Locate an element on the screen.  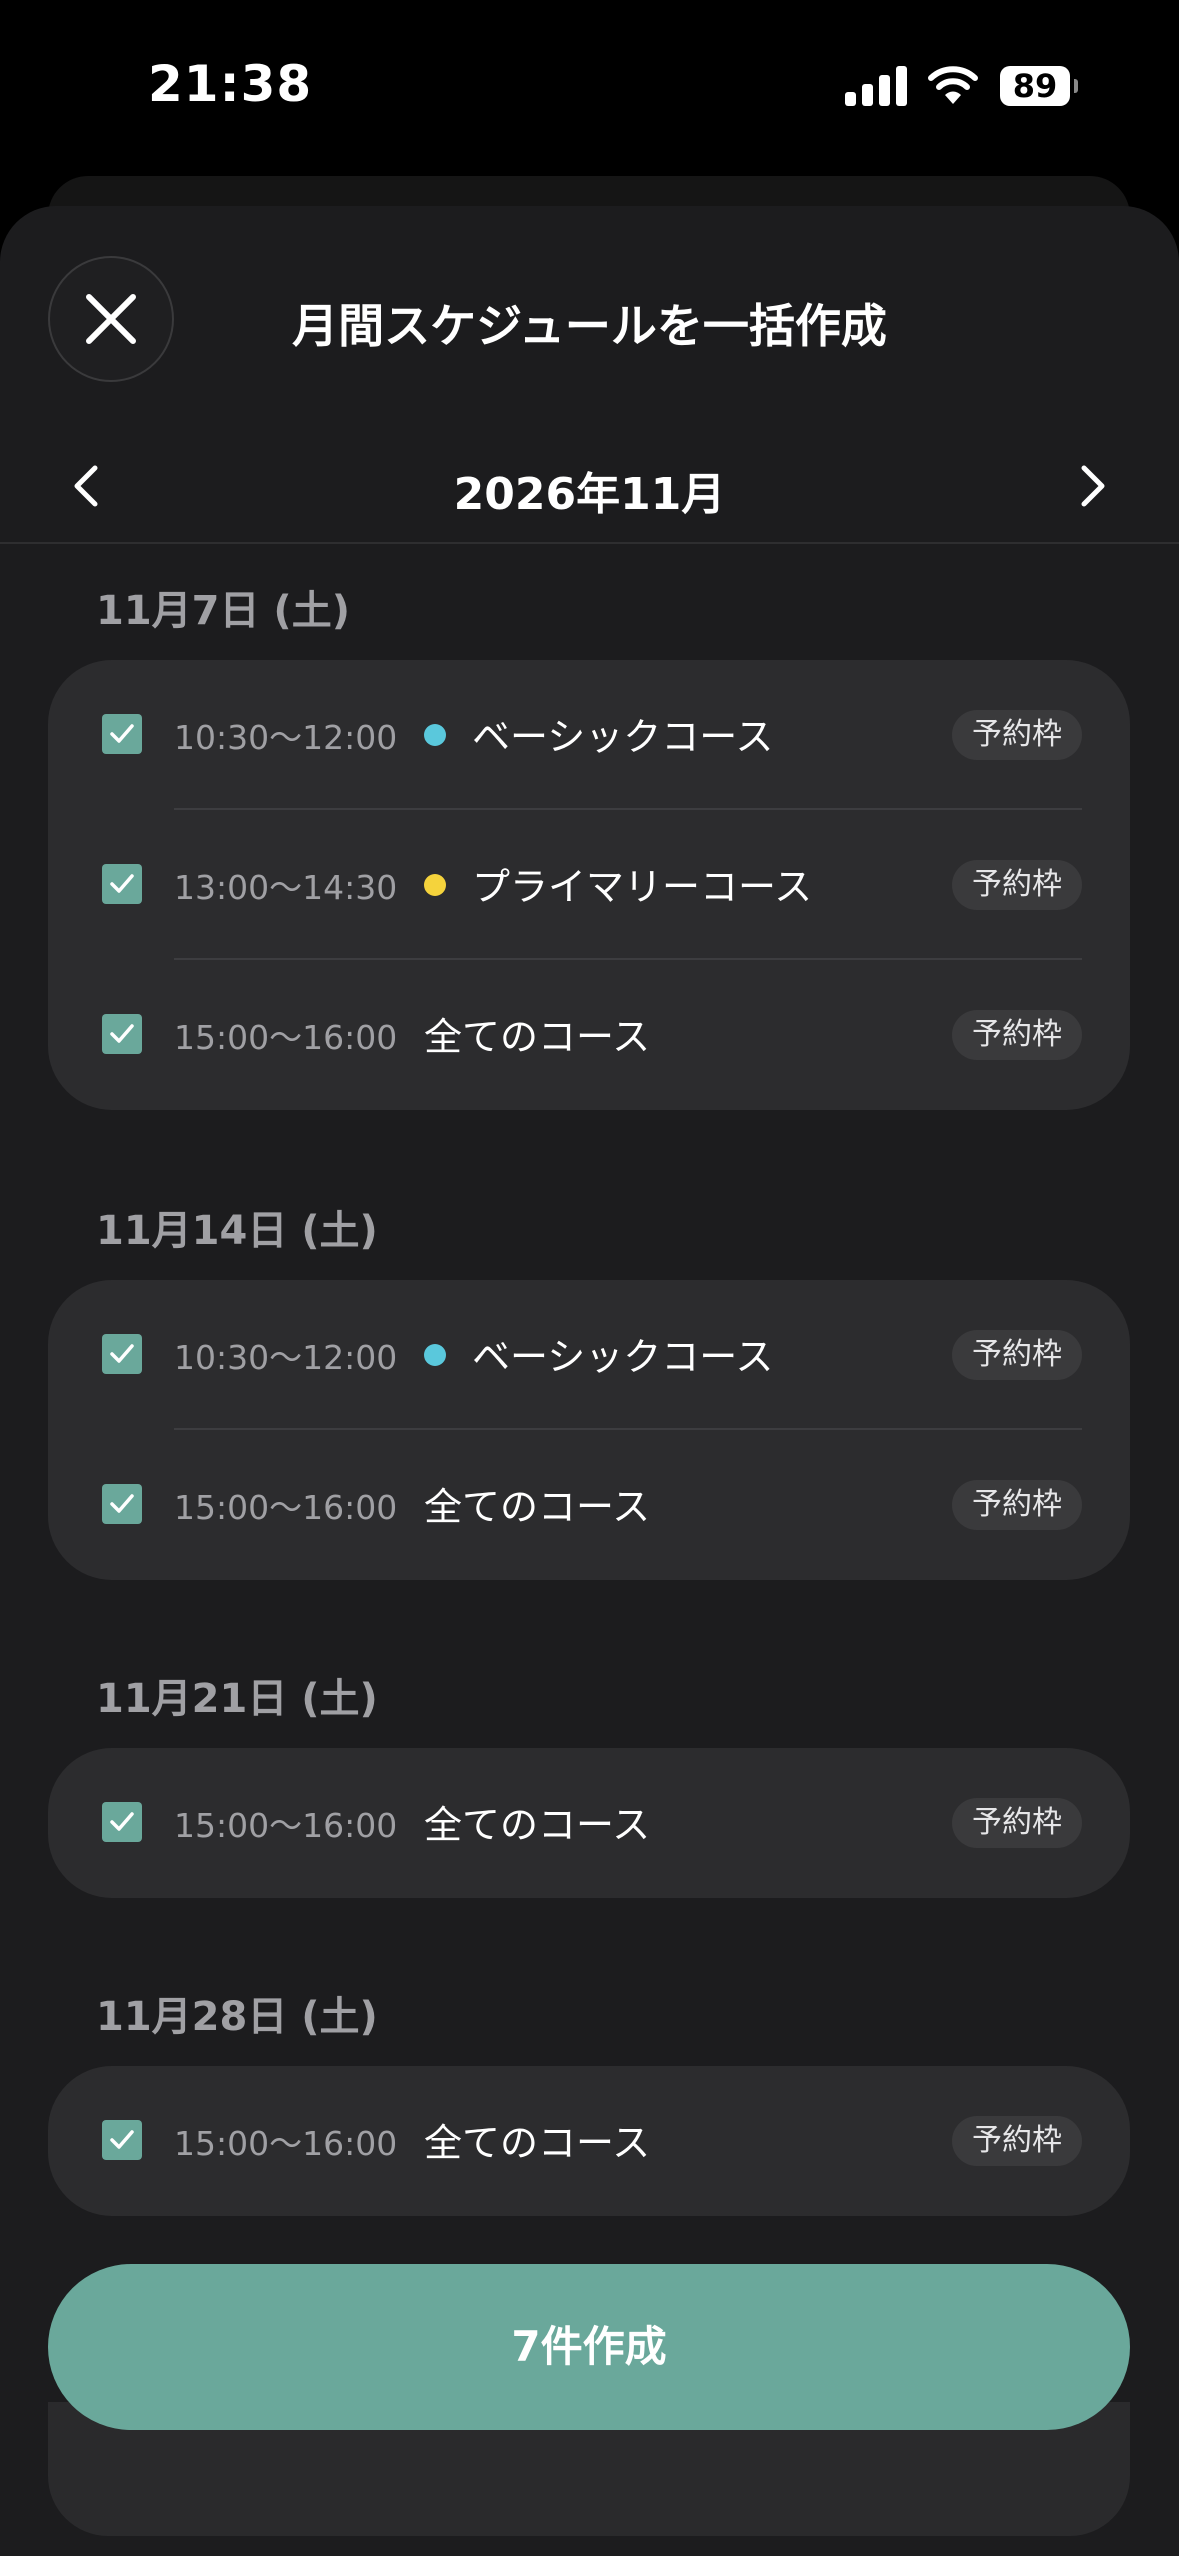
schedule-slot: 13:00〜14:30 プライマリーコース 予約枠 is located at coordinates (589, 885).